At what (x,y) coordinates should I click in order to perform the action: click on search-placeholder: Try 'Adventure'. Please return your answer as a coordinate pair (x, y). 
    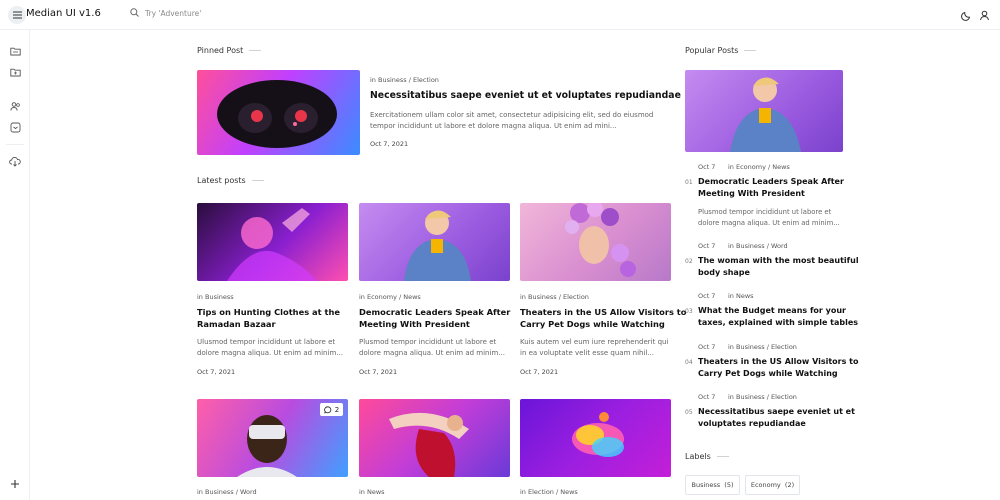
    Looking at the image, I should click on (173, 13).